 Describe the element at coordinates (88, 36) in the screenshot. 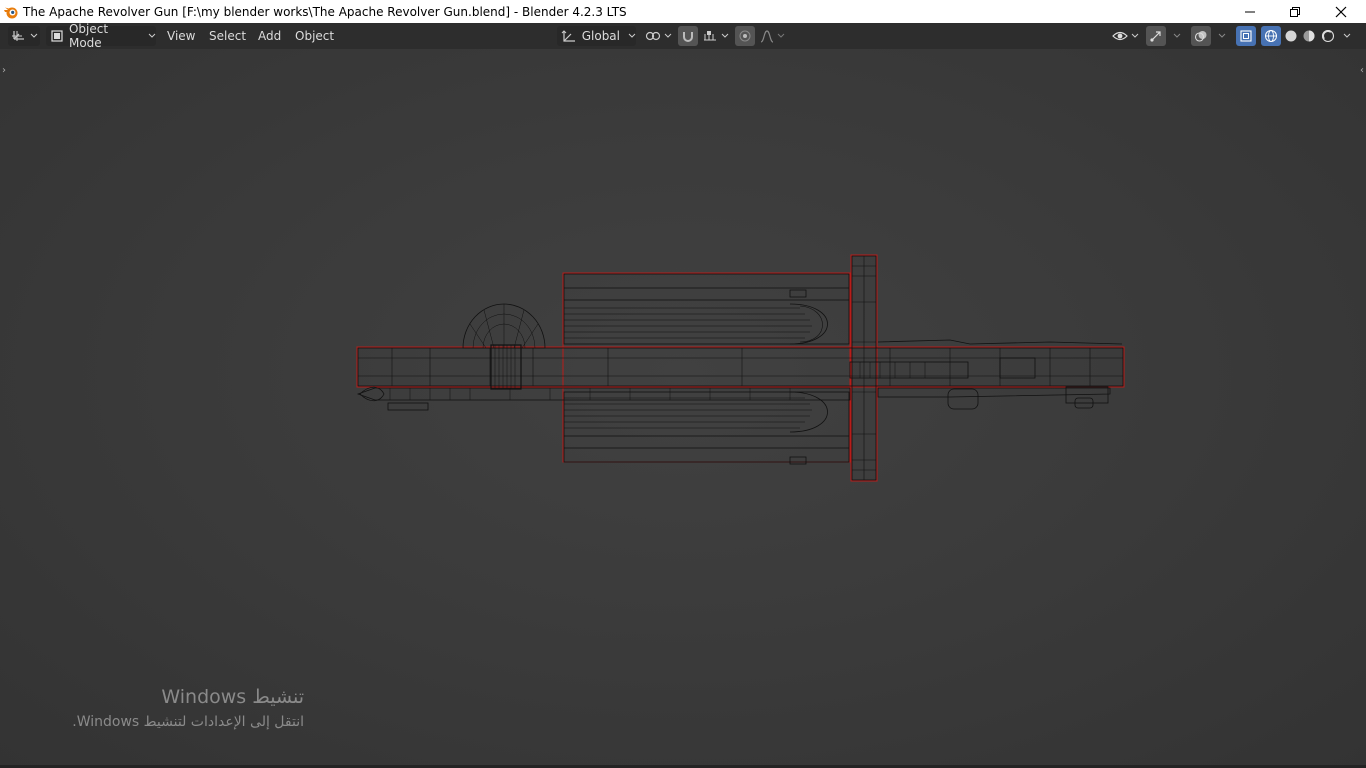

I see `mode-label: Object Mode` at that location.